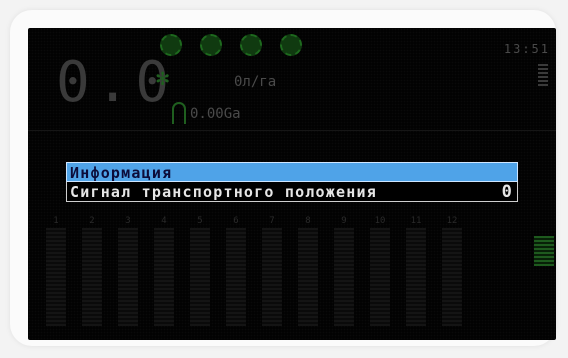 Image resolution: width=568 pixels, height=358 pixels. I want to click on section-column: 1, so click(56, 271).